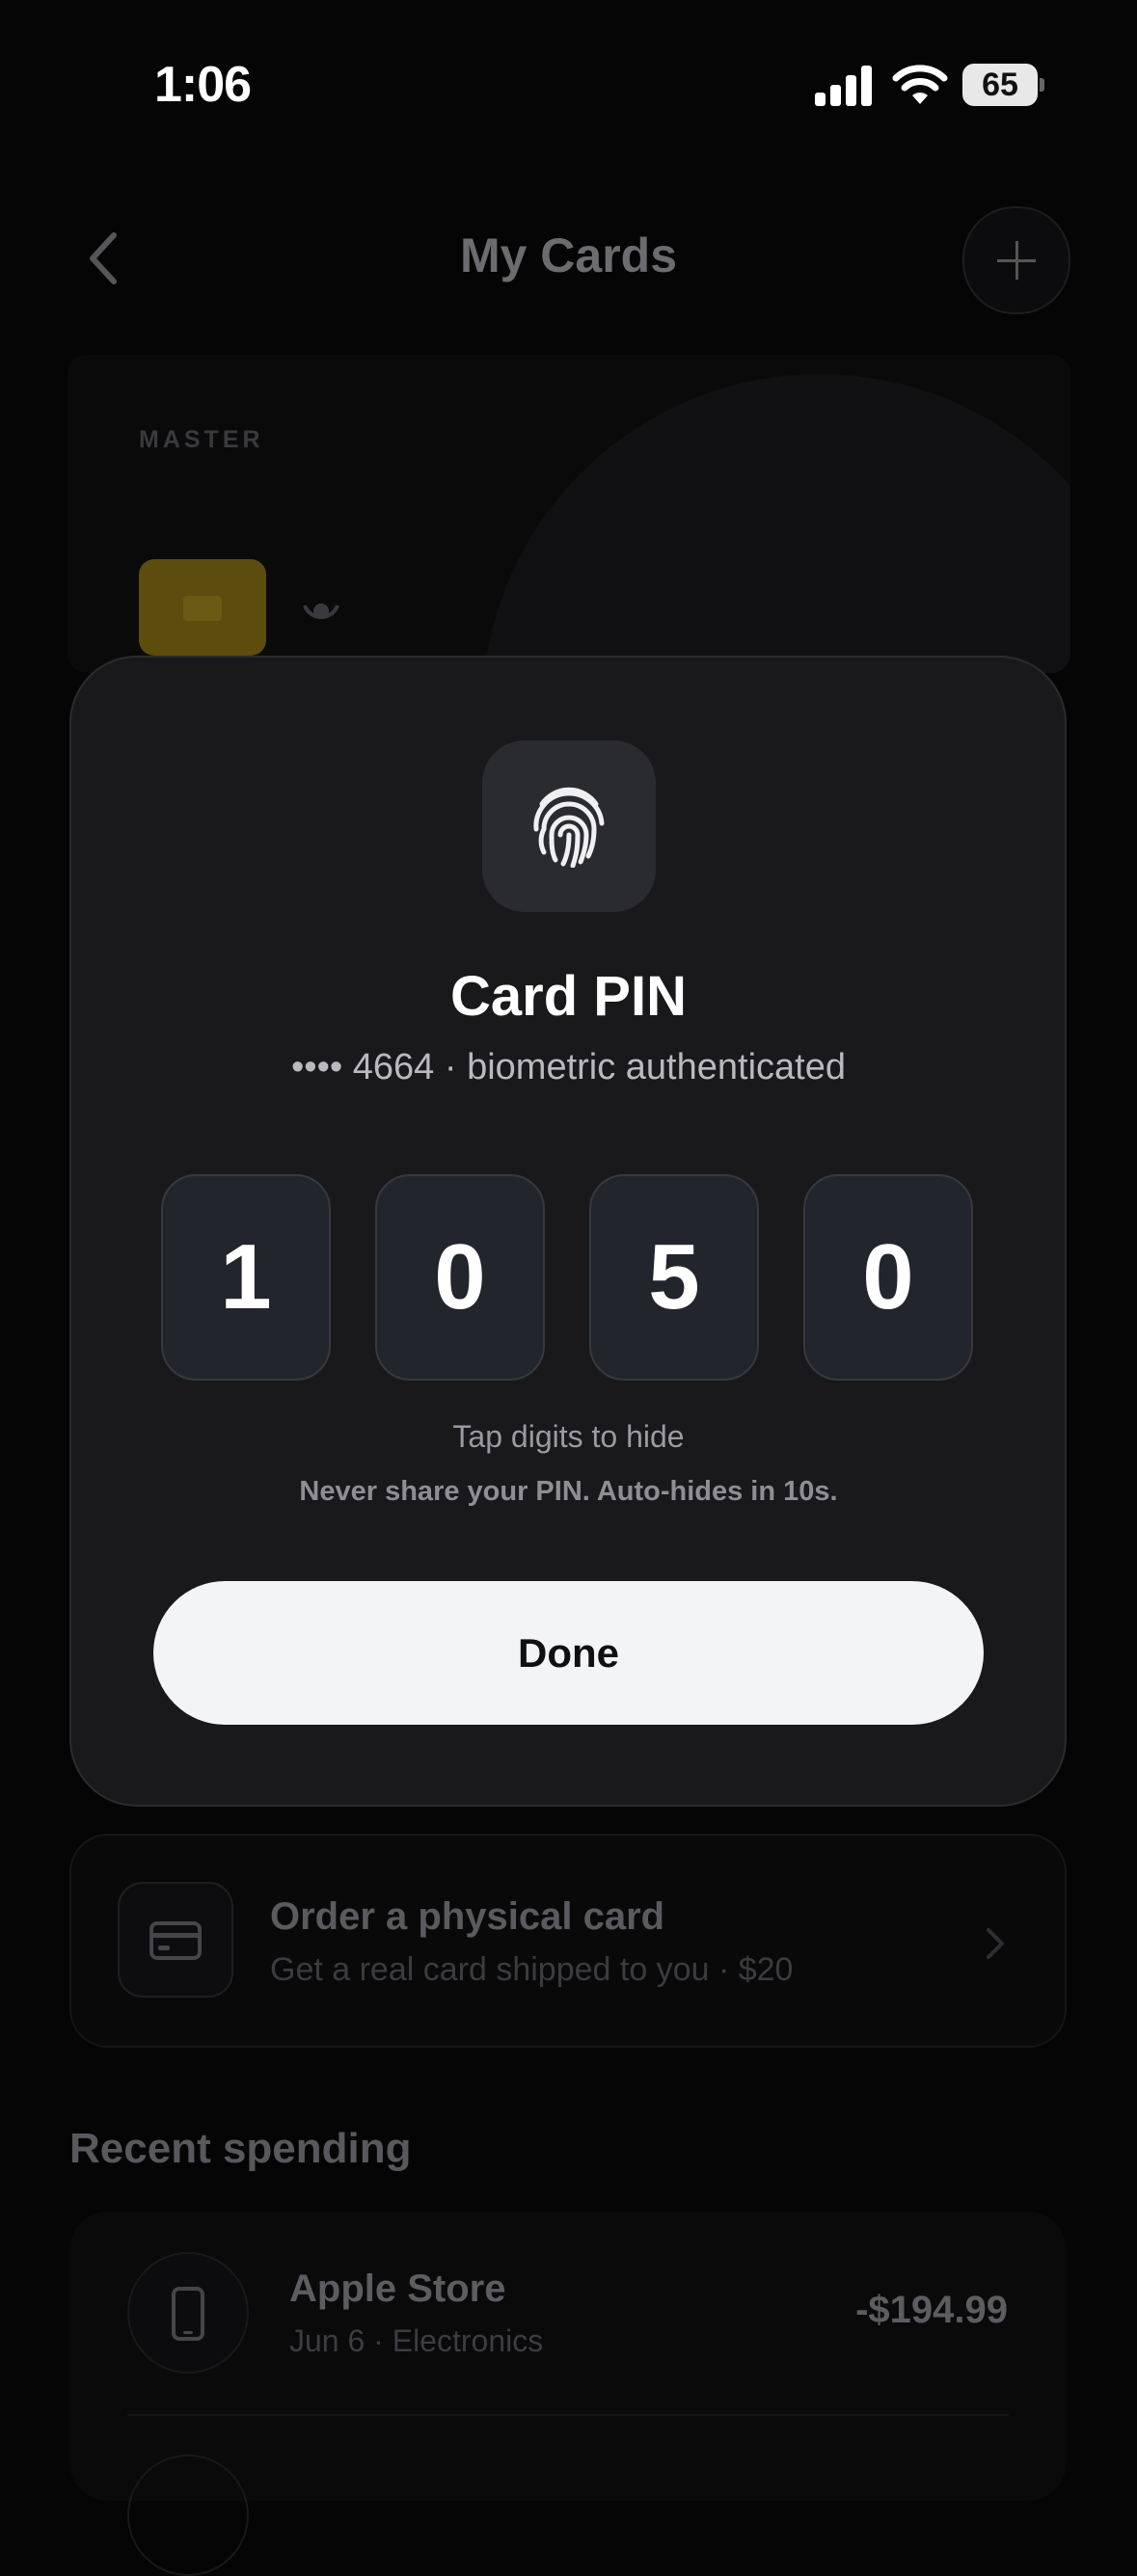 This screenshot has width=1137, height=2576. What do you see at coordinates (467, 1917) in the screenshot?
I see `order-title: Order a physical card` at bounding box center [467, 1917].